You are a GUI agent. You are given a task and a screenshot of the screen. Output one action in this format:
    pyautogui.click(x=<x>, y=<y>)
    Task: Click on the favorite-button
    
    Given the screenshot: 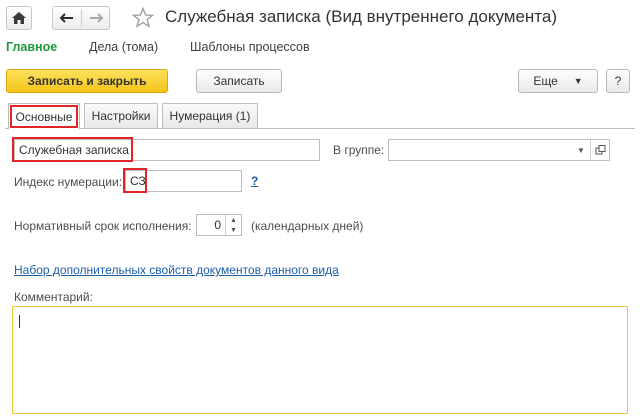 What is the action you would take?
    pyautogui.click(x=143, y=18)
    